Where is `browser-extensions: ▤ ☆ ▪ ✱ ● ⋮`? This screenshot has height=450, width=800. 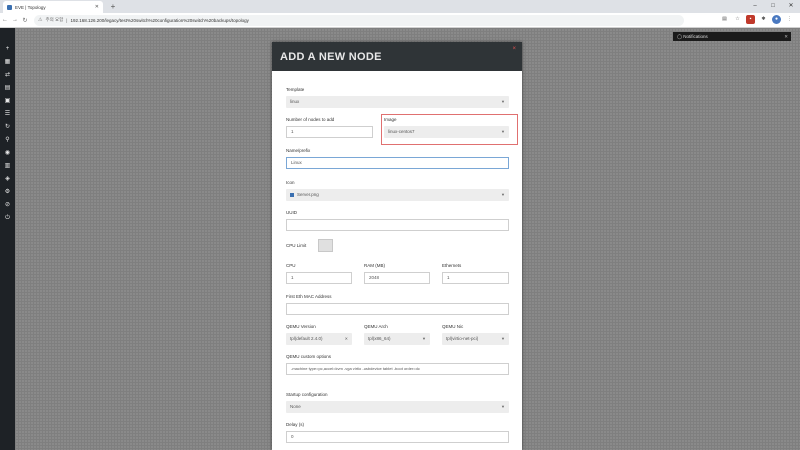
browser-extensions: ▤ ☆ ▪ ✱ ● ⋮ is located at coordinates (757, 19).